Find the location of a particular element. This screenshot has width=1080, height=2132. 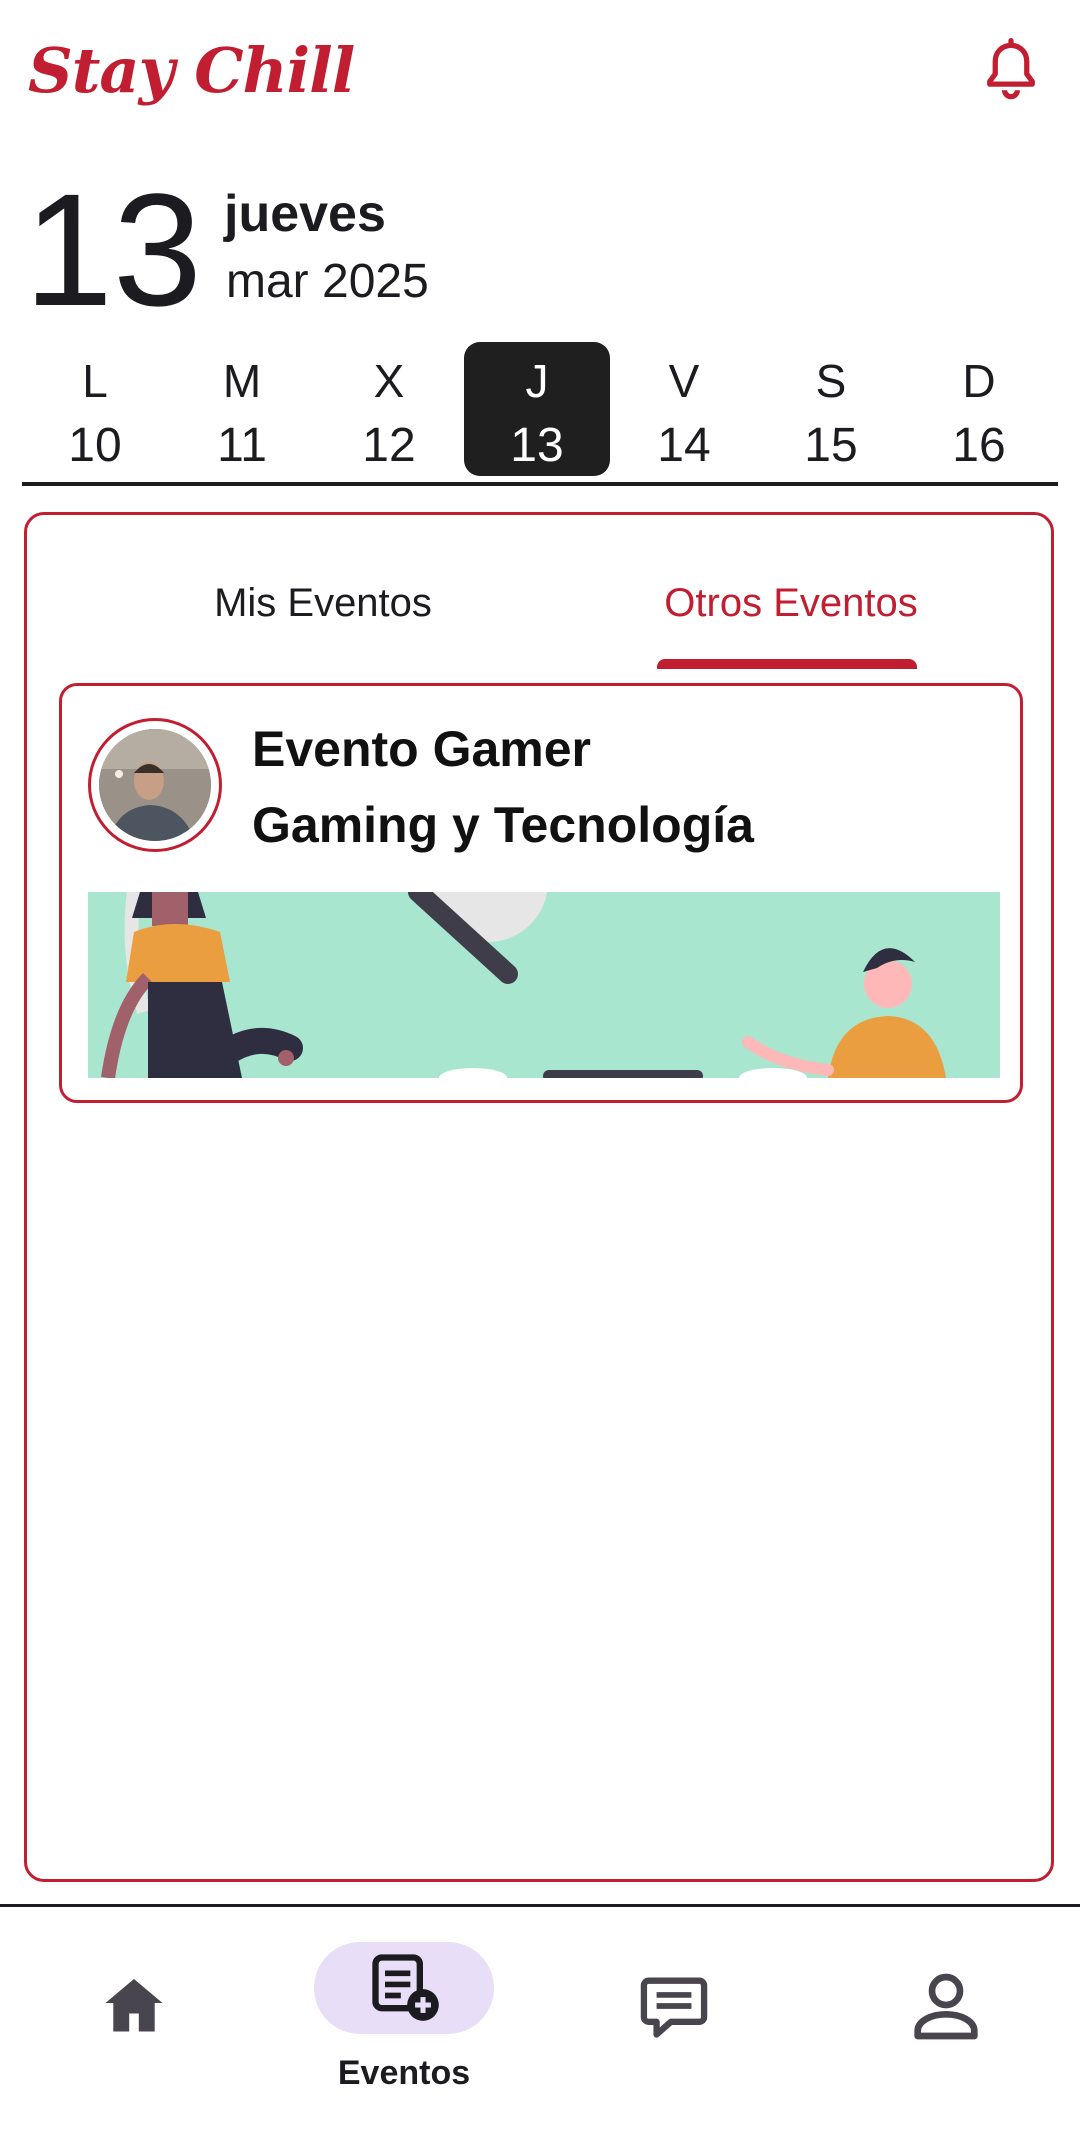

bell-icon is located at coordinates (1011, 71).